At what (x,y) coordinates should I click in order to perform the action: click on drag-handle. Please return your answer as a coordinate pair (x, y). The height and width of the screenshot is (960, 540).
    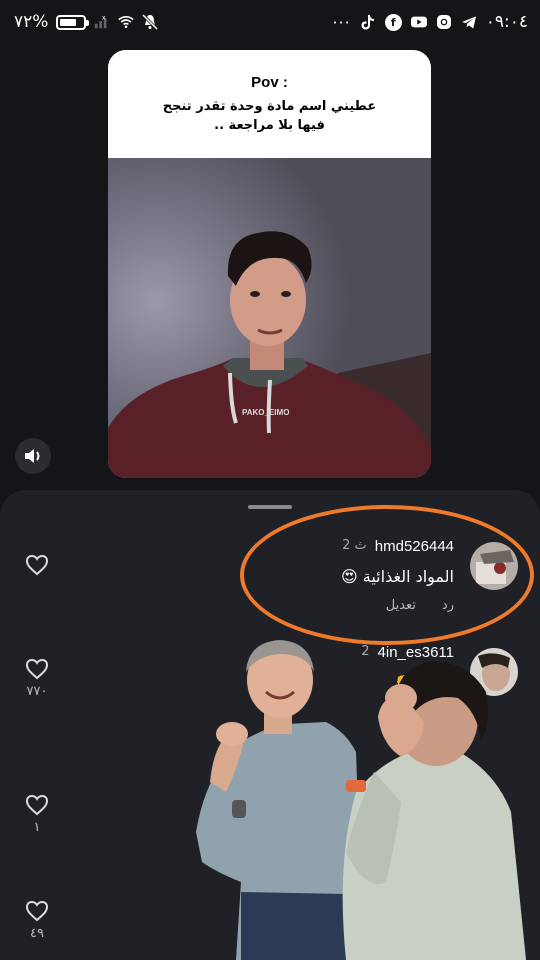
    Looking at the image, I should click on (270, 507).